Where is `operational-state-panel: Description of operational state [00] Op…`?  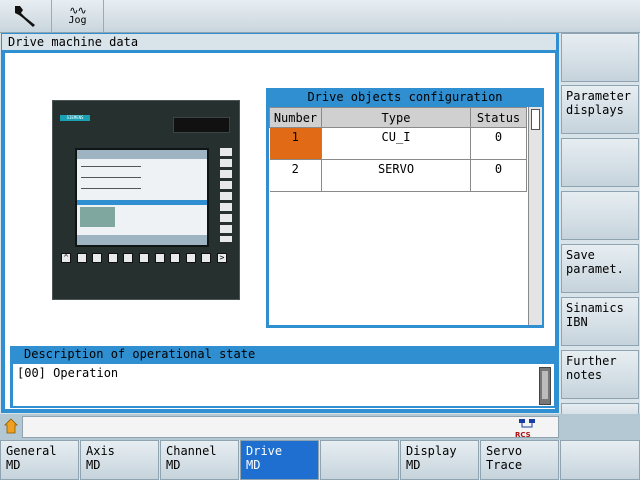 operational-state-panel: Description of operational state [00] Op… is located at coordinates (283, 377).